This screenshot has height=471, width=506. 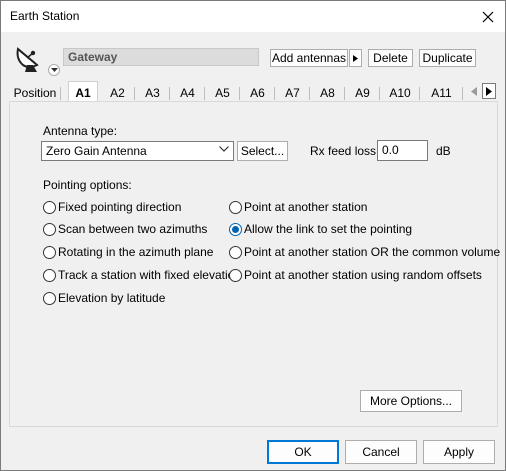 What do you see at coordinates (328, 229) in the screenshot?
I see `radio-label: Allow the link to set the pointing` at bounding box center [328, 229].